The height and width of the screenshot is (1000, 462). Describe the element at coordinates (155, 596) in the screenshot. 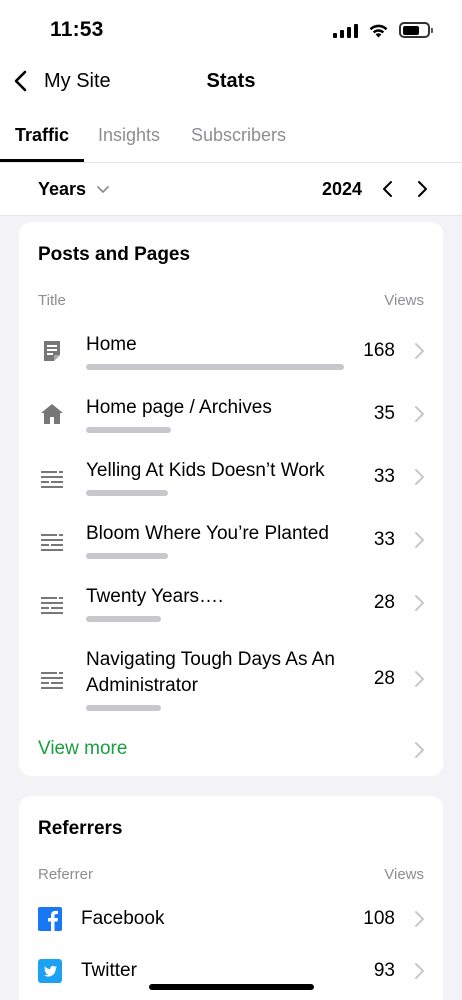

I see `post-title: Twenty Years….` at that location.